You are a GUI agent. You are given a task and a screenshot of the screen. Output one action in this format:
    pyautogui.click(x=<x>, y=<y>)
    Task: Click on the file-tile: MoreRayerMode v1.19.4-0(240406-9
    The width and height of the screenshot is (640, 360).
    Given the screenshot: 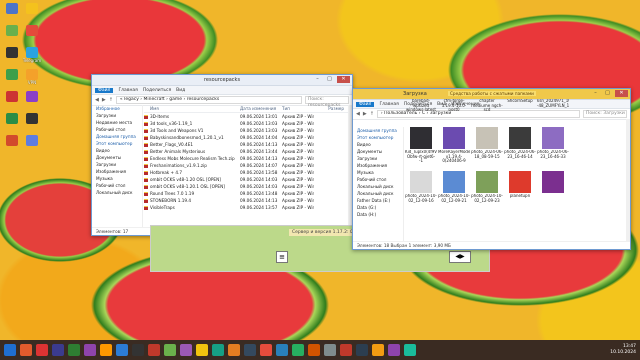 What is the action you would take?
    pyautogui.click(x=454, y=145)
    